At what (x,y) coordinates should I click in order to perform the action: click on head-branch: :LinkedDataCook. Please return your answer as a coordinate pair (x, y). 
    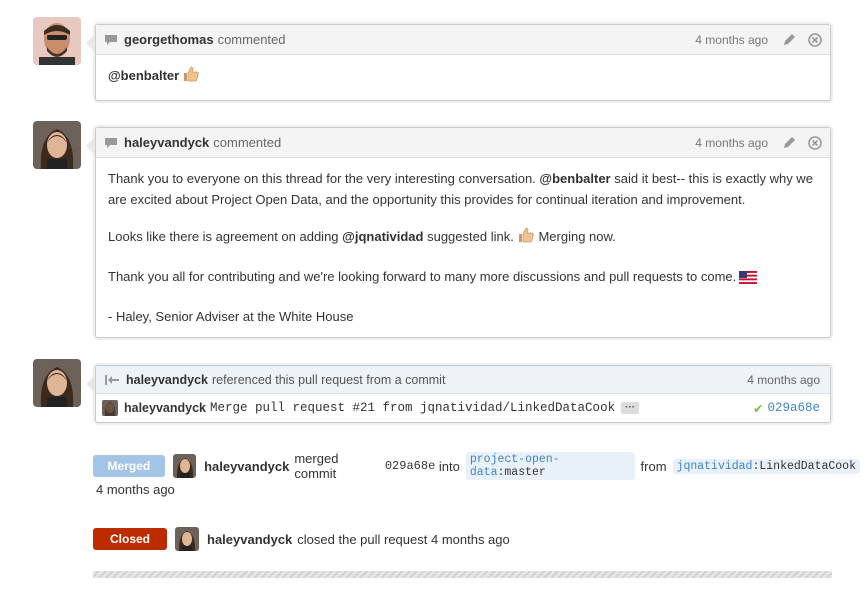
    Looking at the image, I should click on (804, 466).